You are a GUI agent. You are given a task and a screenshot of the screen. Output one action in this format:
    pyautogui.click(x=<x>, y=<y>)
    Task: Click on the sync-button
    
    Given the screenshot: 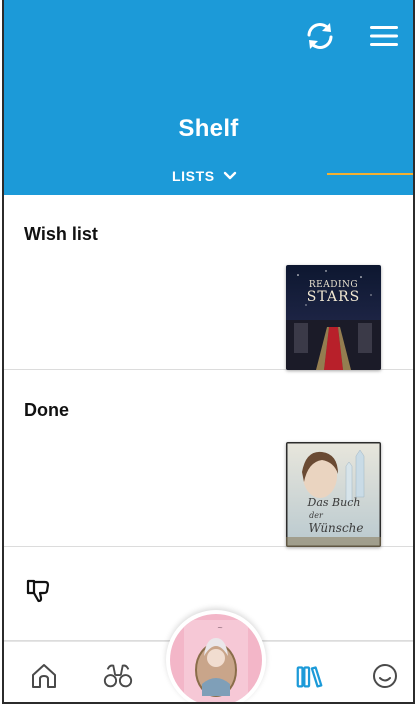 What is the action you would take?
    pyautogui.click(x=320, y=36)
    